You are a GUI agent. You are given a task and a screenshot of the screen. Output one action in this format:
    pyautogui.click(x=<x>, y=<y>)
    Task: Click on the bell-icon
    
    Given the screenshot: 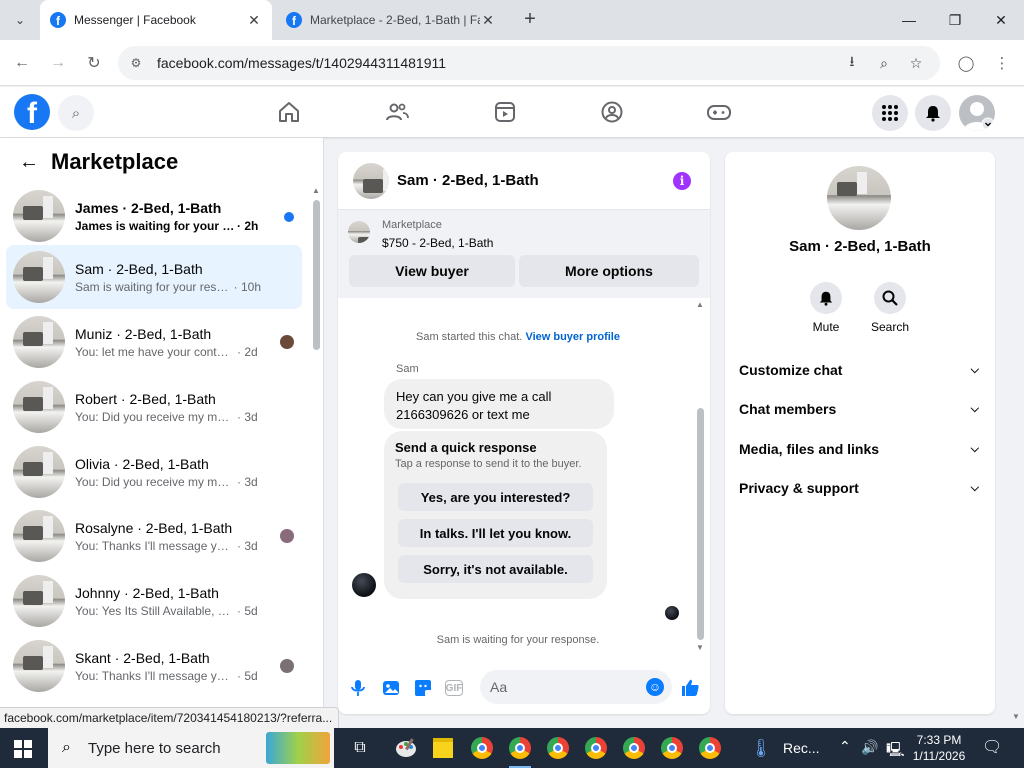 What is the action you would take?
    pyautogui.click(x=826, y=298)
    